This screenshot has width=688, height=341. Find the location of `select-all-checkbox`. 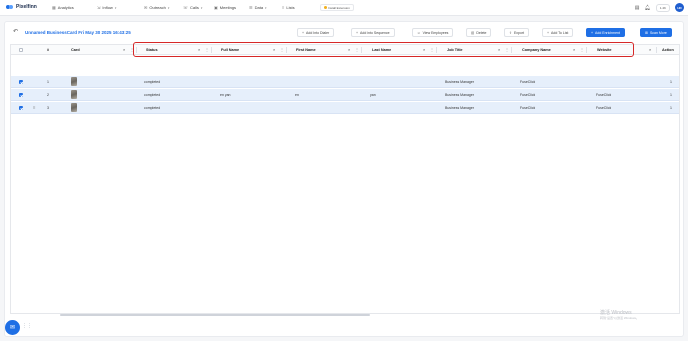

select-all-checkbox is located at coordinates (21, 49).